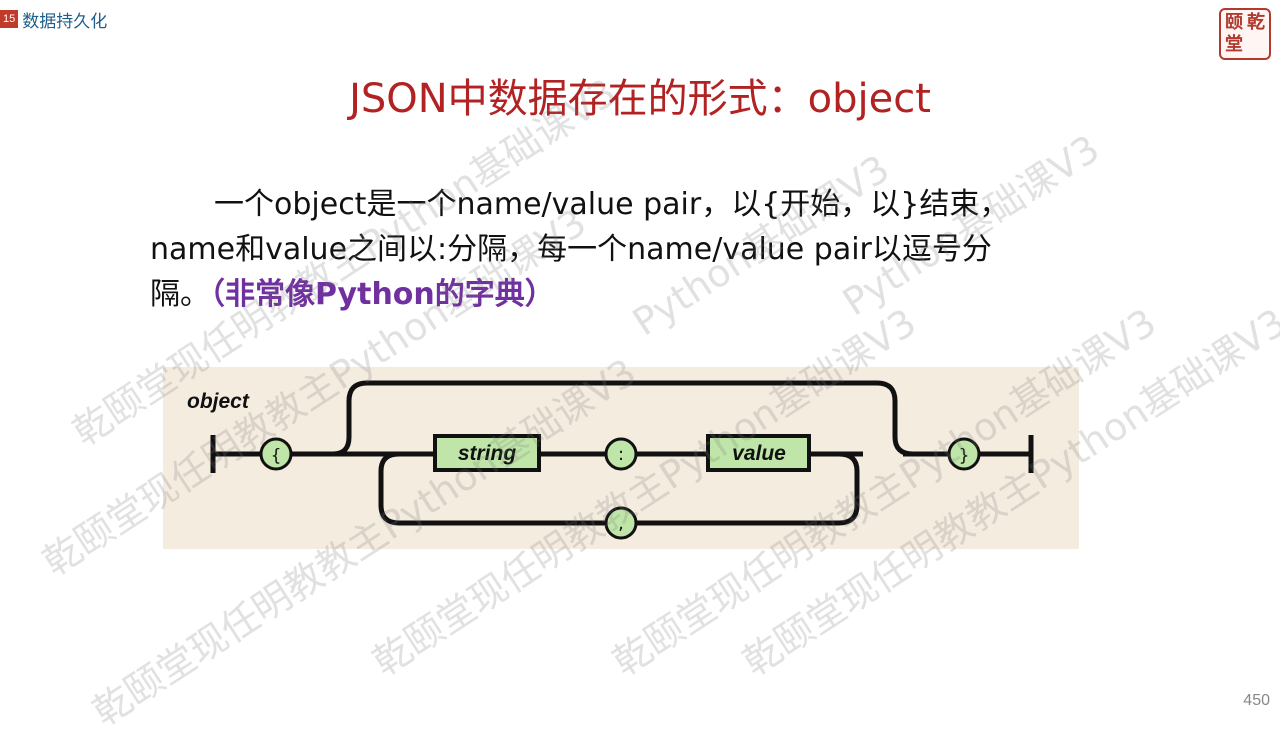  I want to click on seal-logo: 颐 乾 堂, so click(1245, 34).